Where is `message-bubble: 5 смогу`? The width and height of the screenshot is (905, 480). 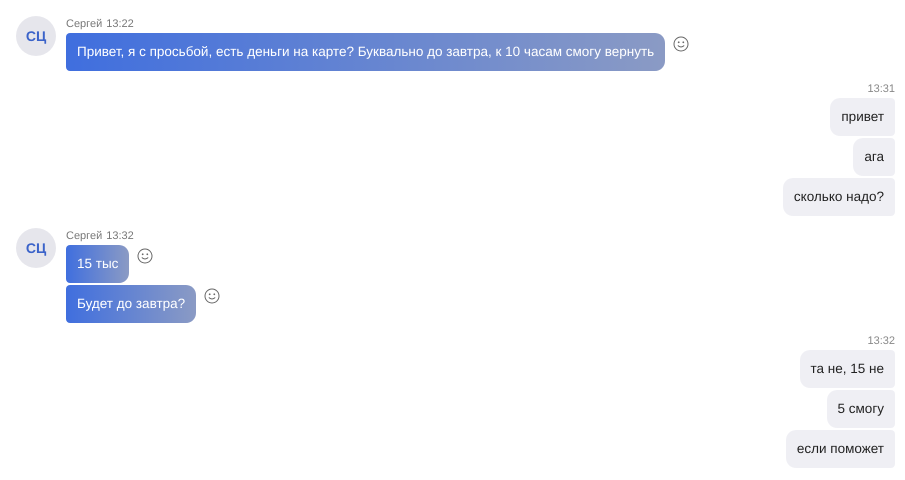 message-bubble: 5 смогу is located at coordinates (860, 409).